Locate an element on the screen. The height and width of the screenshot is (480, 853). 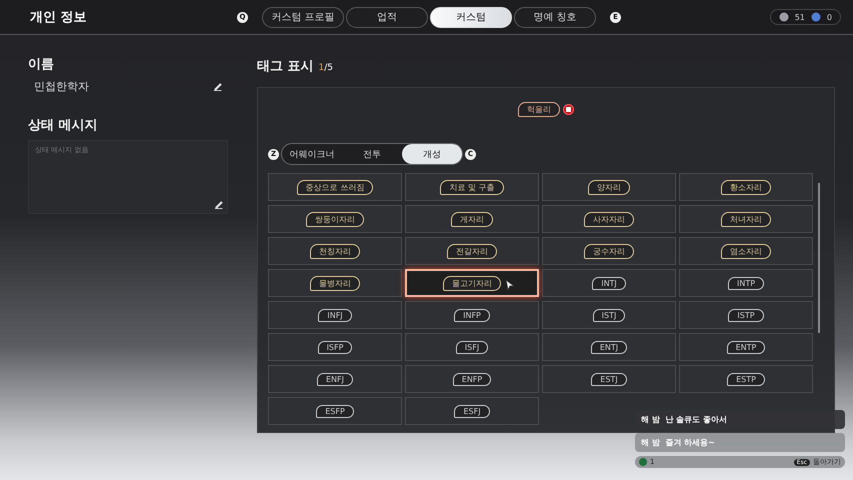
tag-label: 천칭자리 is located at coordinates (335, 251).